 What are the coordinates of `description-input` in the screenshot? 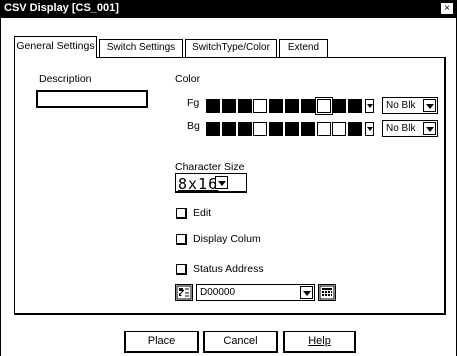 It's located at (92, 99).